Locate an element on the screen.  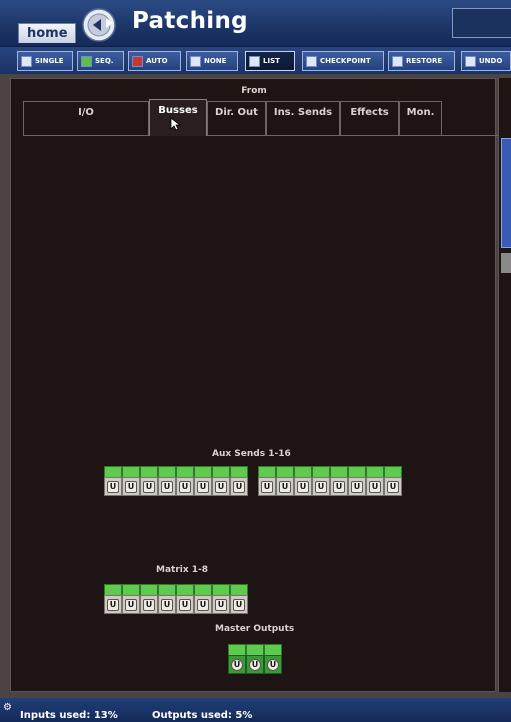
list-button: LIST is located at coordinates (270, 61).